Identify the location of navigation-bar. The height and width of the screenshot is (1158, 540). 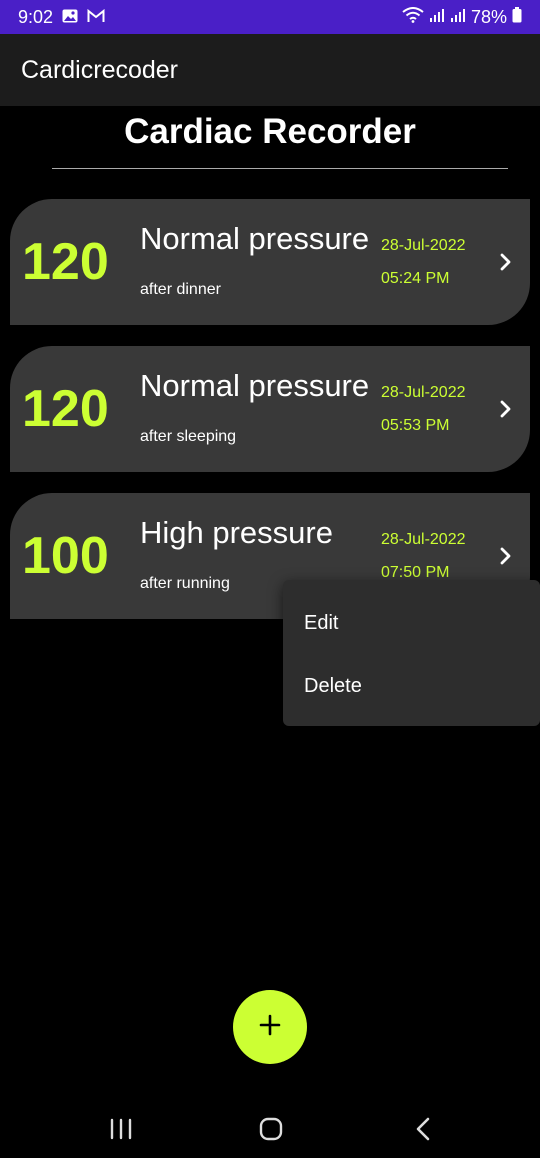
(270, 1129).